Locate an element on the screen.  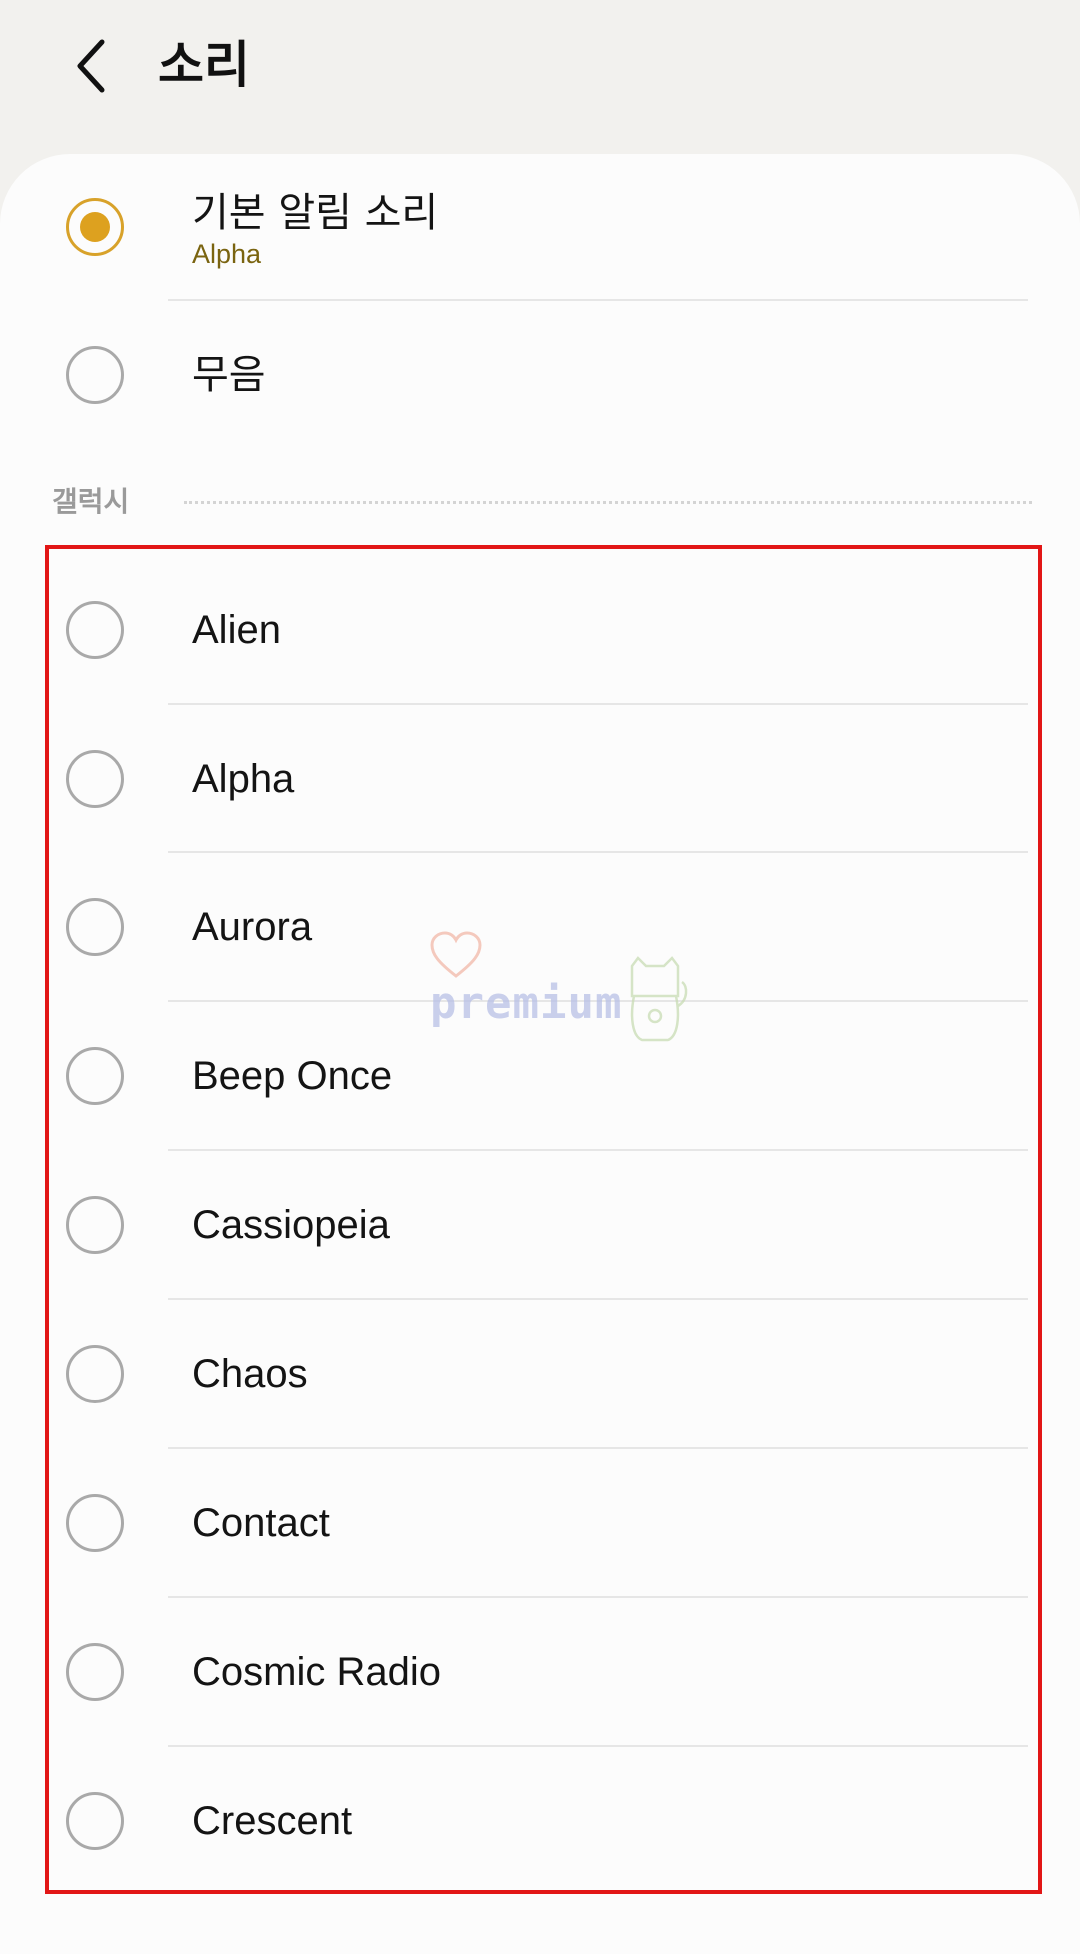
option-silent: 무음 is located at coordinates (540, 375).